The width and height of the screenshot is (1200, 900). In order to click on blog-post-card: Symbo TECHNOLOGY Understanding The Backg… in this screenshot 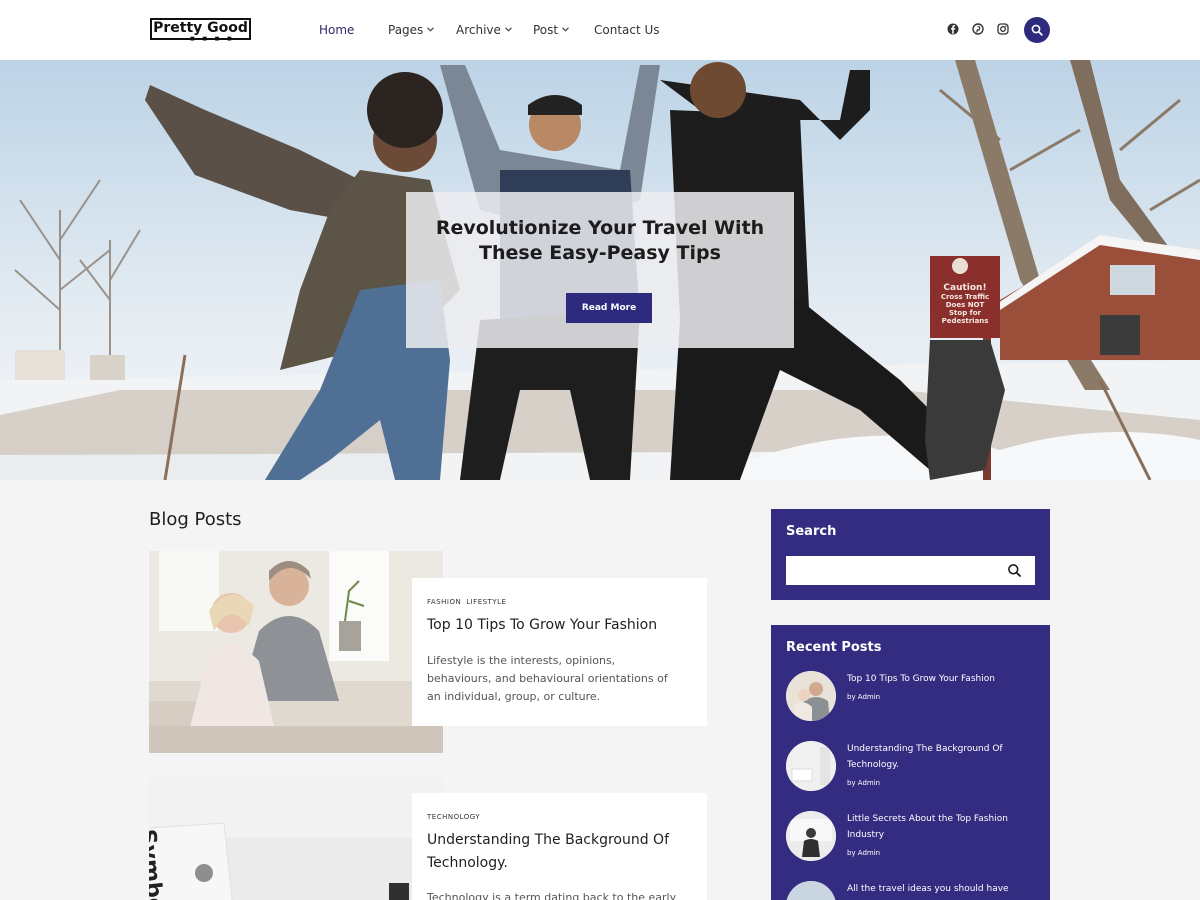, I will do `click(428, 839)`.